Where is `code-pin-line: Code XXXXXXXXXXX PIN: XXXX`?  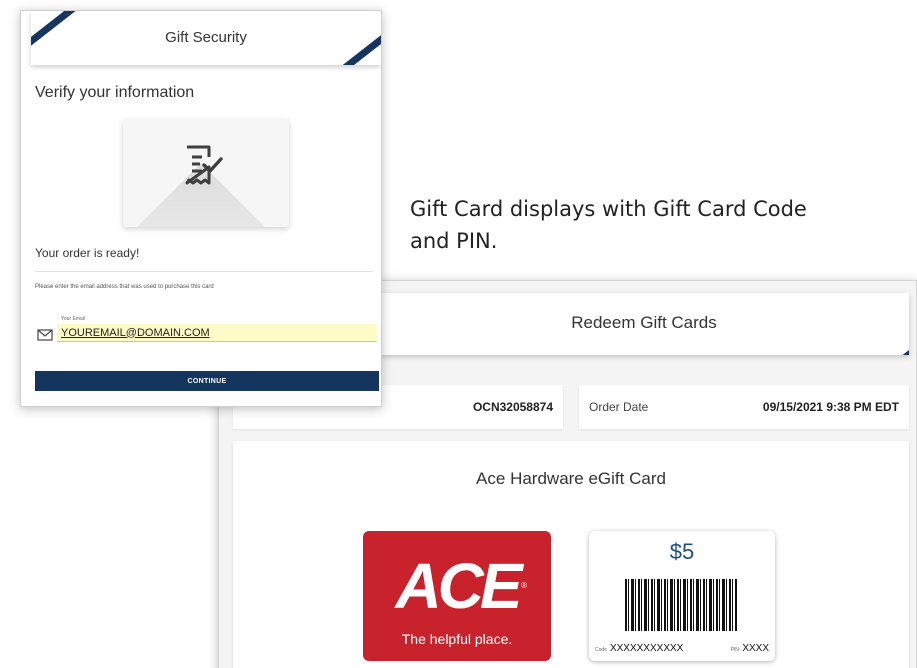 code-pin-line: Code XXXXXXXXXXX PIN: XXXX is located at coordinates (682, 648).